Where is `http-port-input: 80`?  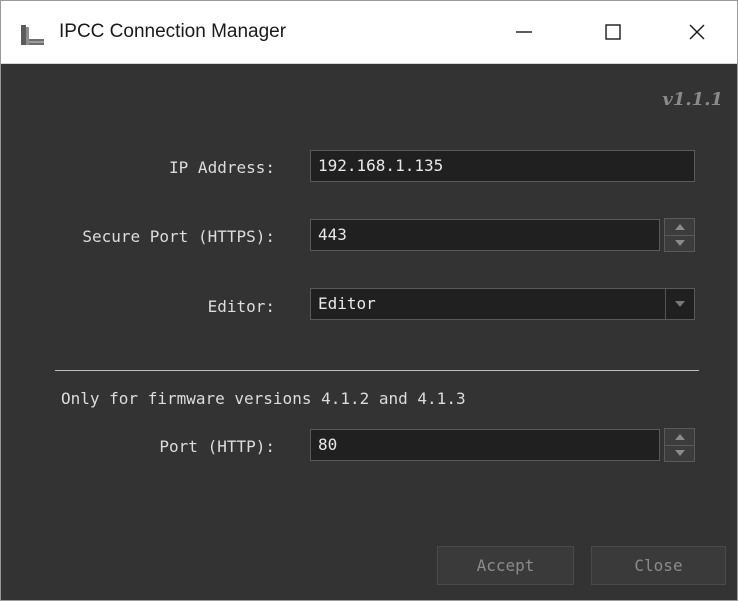 http-port-input: 80 is located at coordinates (485, 445).